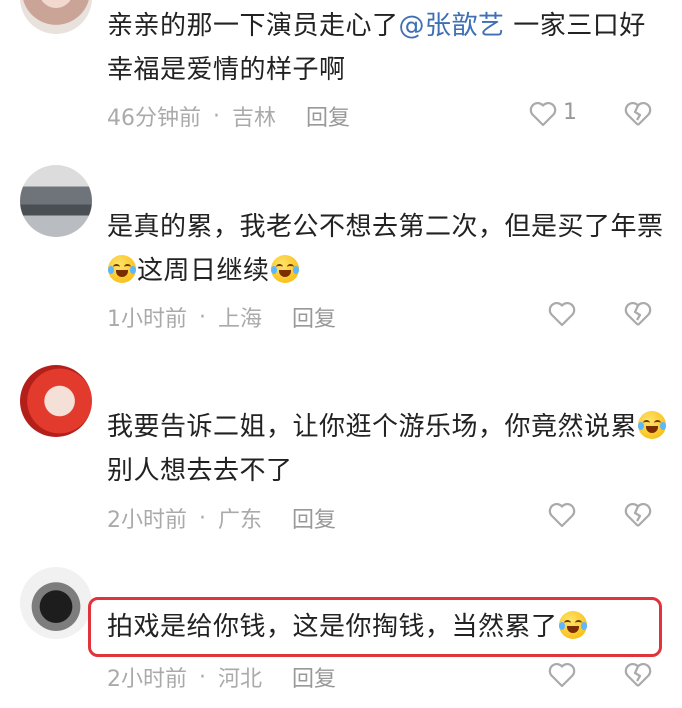  I want to click on comment-location: 吉林, so click(254, 118).